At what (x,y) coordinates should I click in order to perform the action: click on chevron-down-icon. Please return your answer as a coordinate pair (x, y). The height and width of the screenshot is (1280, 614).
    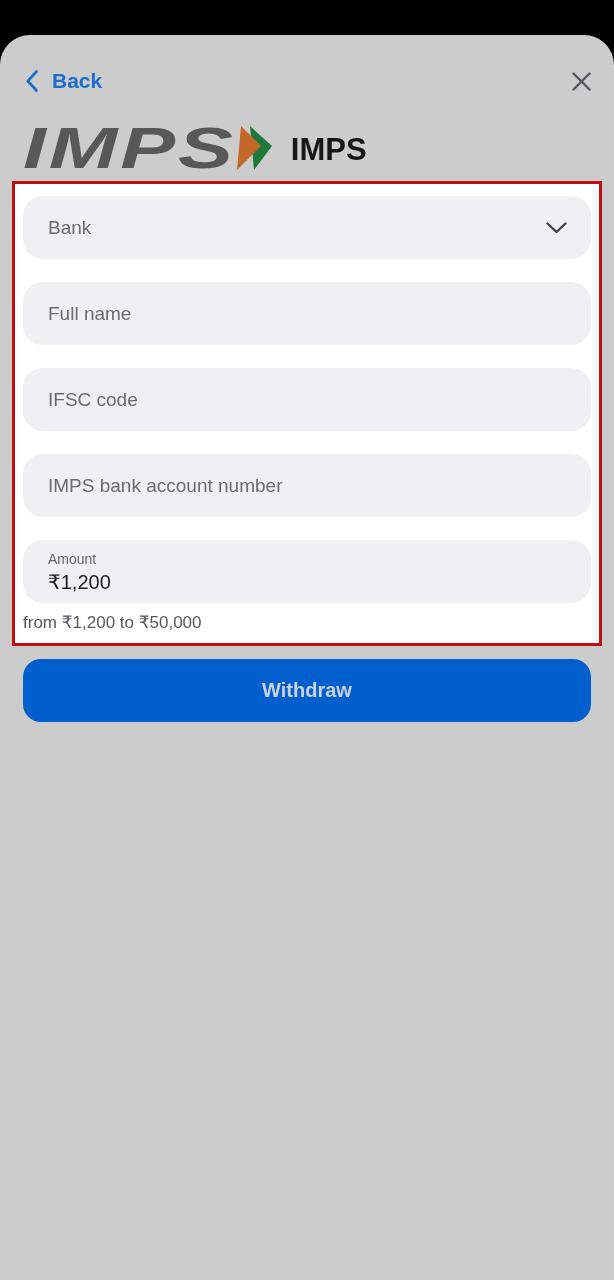
    Looking at the image, I should click on (556, 227).